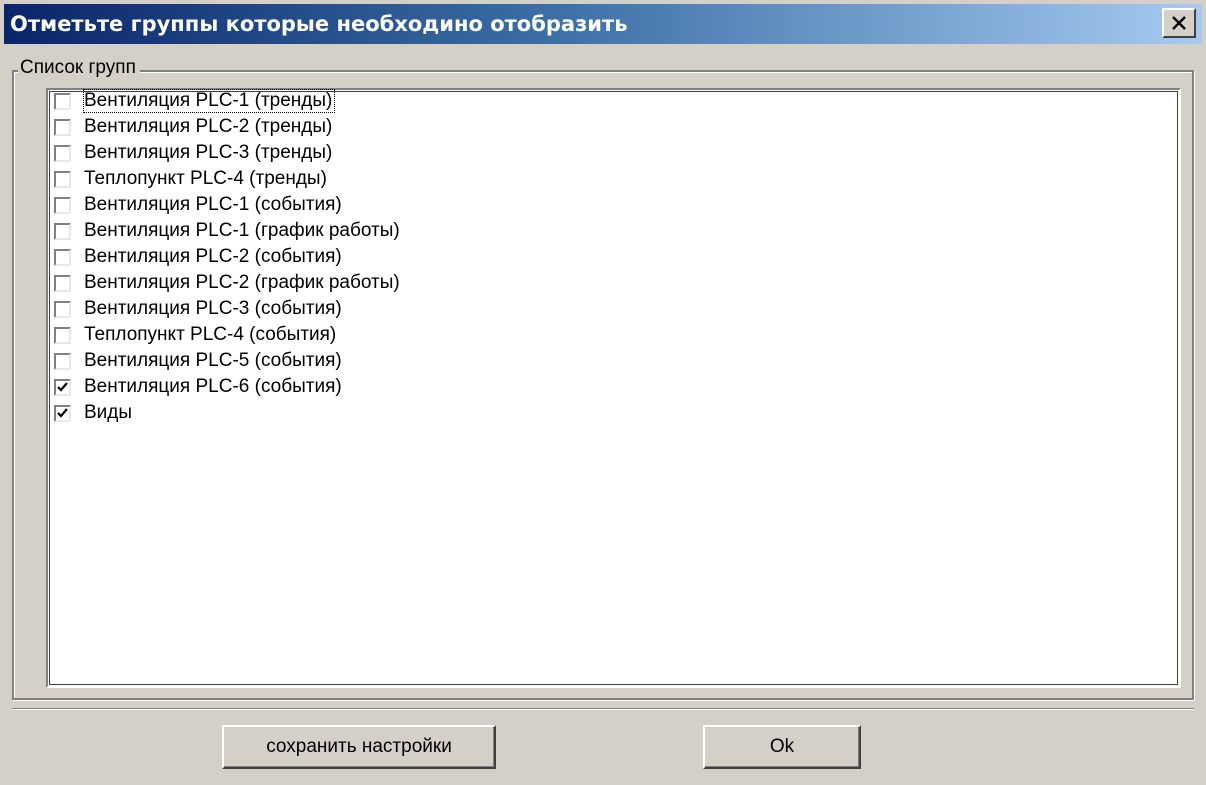 The height and width of the screenshot is (785, 1206). What do you see at coordinates (208, 126) in the screenshot?
I see `list-item-label: Вентиляция PLC-2 (тренды)` at bounding box center [208, 126].